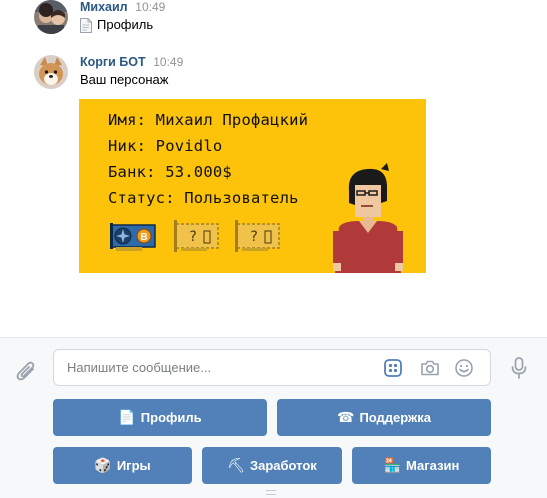 The height and width of the screenshot is (498, 547). I want to click on svg-text: B, so click(143, 237).